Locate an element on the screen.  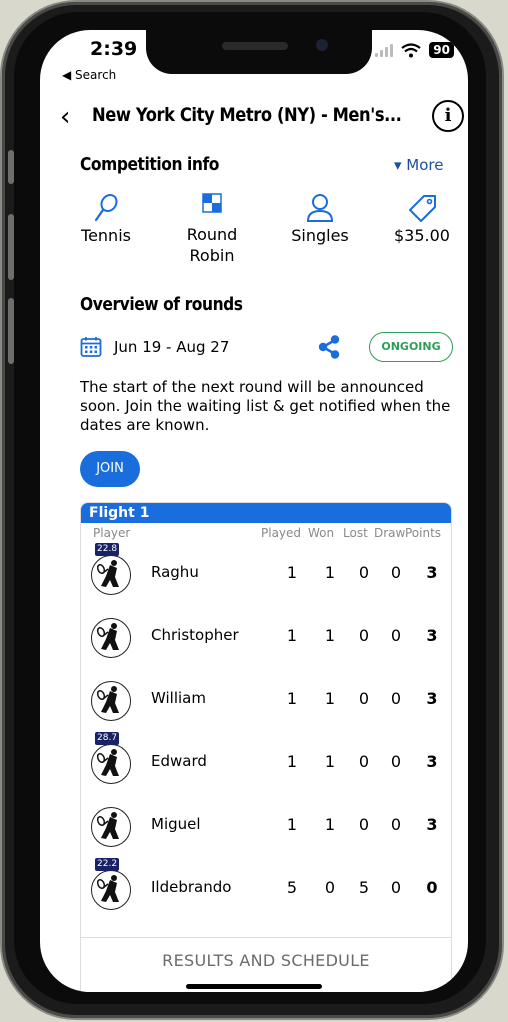
user-icon is located at coordinates (320, 208).